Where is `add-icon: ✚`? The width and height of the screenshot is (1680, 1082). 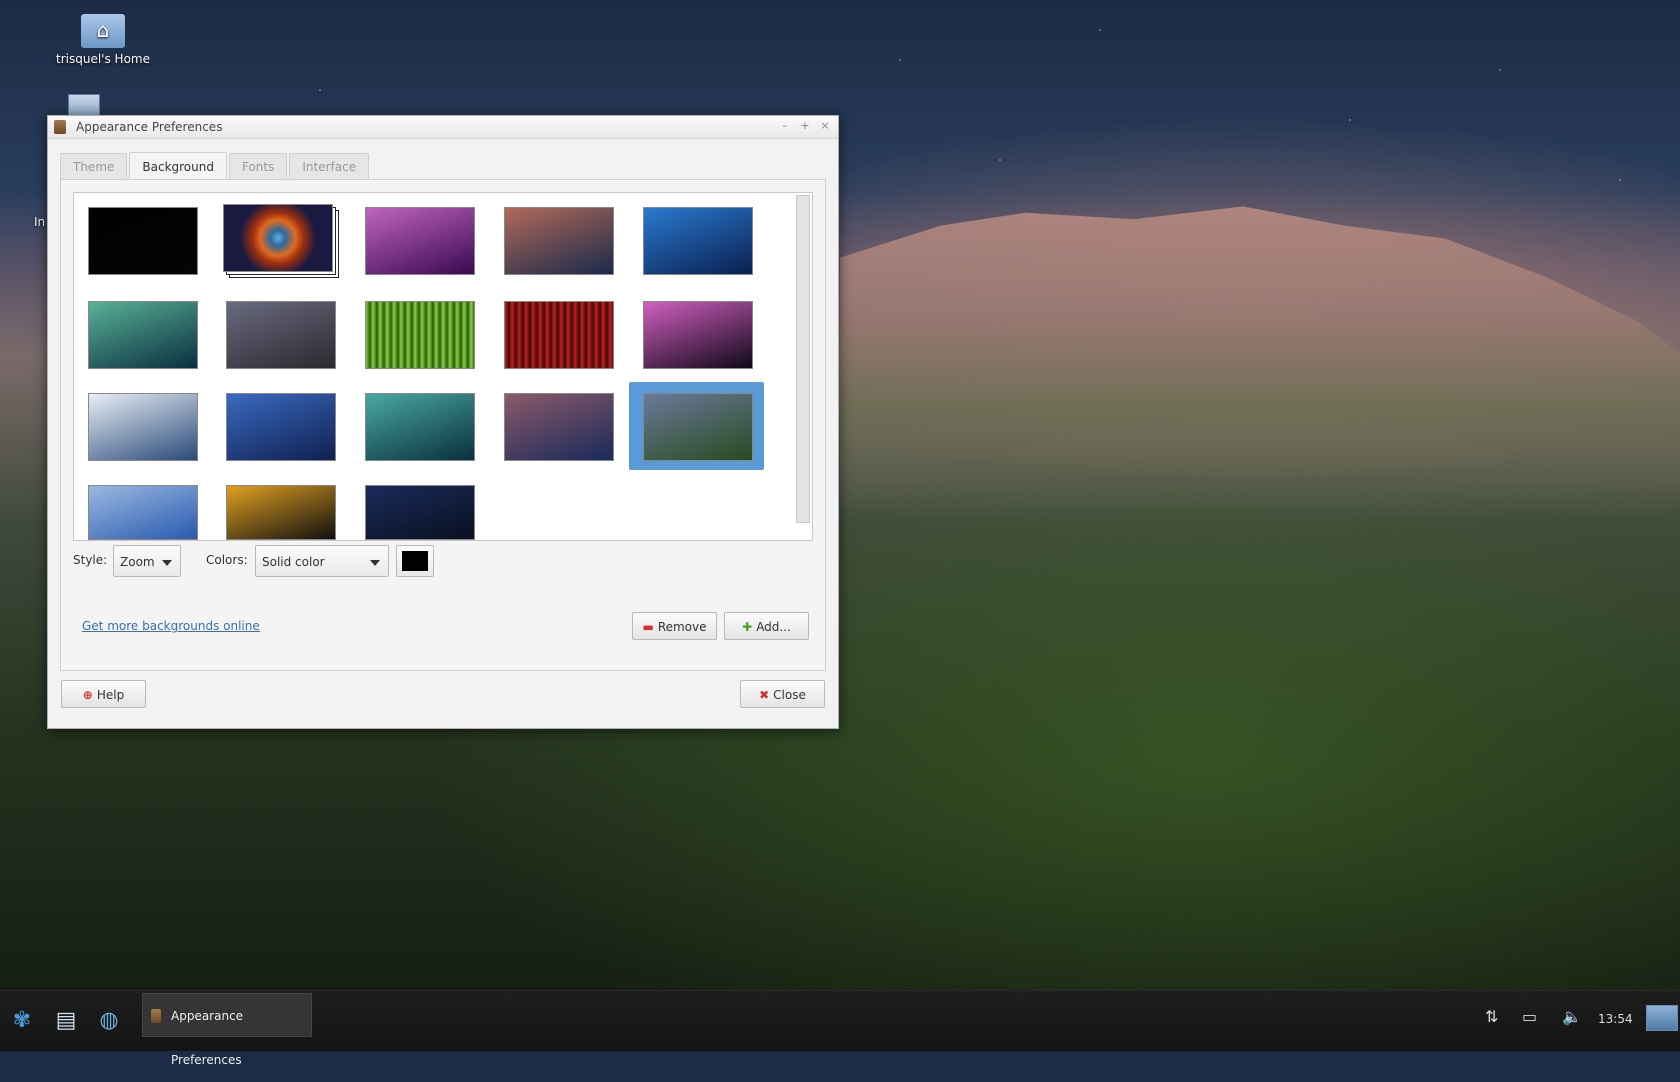 add-icon: ✚ is located at coordinates (747, 627).